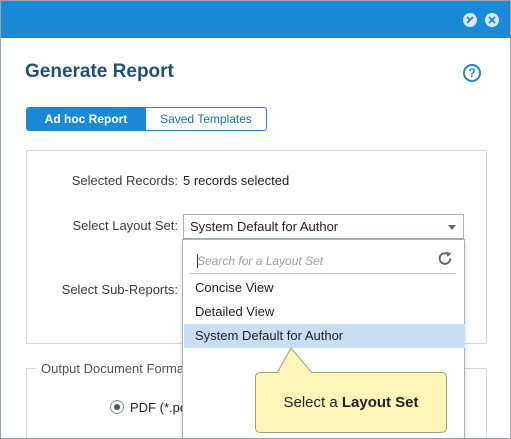  Describe the element at coordinates (119, 289) in the screenshot. I see `sub-reports-label: Select Sub-Reports:` at that location.